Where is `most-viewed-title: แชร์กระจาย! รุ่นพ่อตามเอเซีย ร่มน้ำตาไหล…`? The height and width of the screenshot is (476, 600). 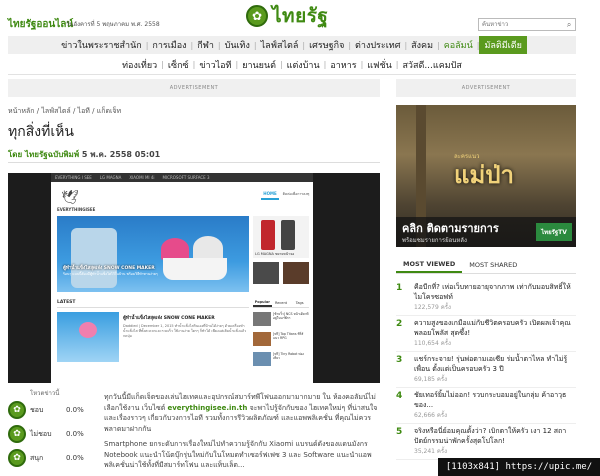
most-viewed-title: แชร์กระจาย! รุ่นพ่อตามเอเซีย ร่มน้ำตาไหล… is located at coordinates (490, 364).